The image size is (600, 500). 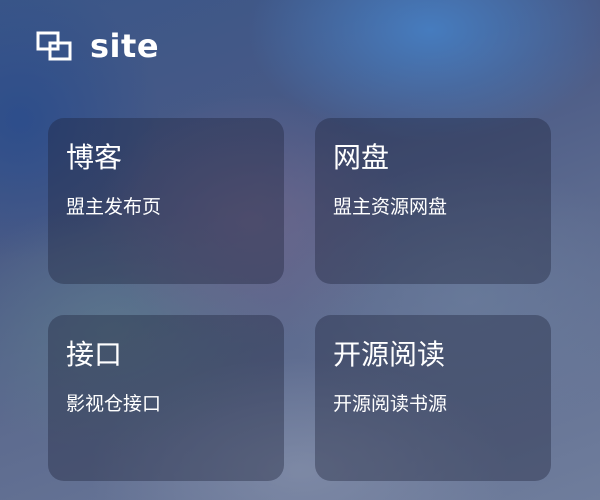 I want to click on card-title: 网盘, so click(x=361, y=157).